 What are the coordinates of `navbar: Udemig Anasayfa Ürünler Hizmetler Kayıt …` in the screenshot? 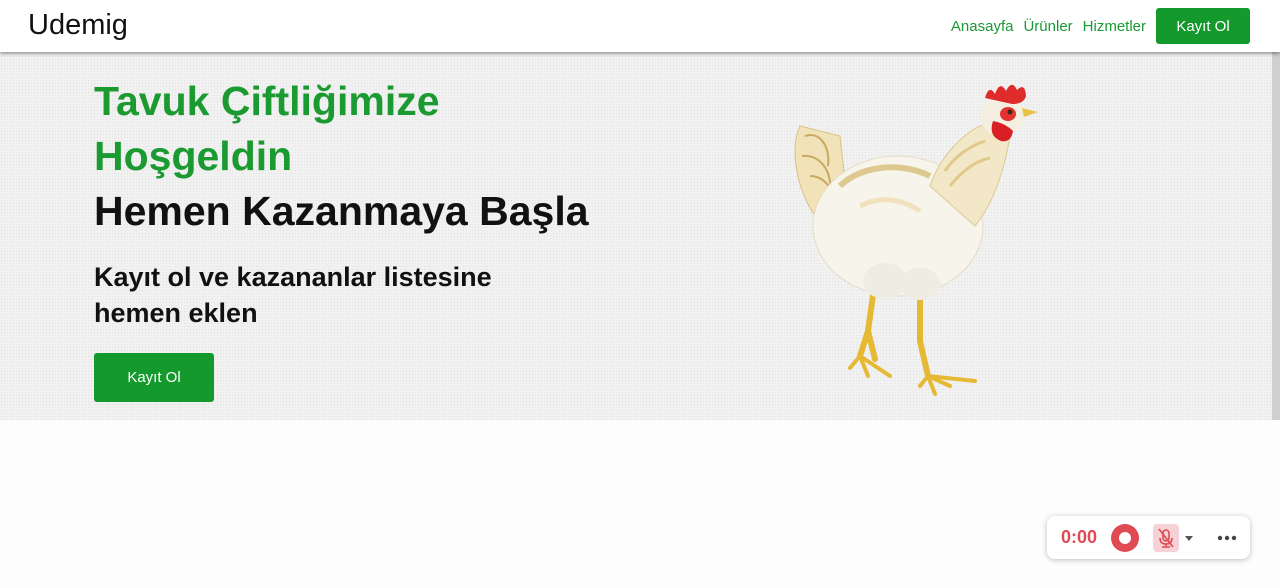 It's located at (640, 26).